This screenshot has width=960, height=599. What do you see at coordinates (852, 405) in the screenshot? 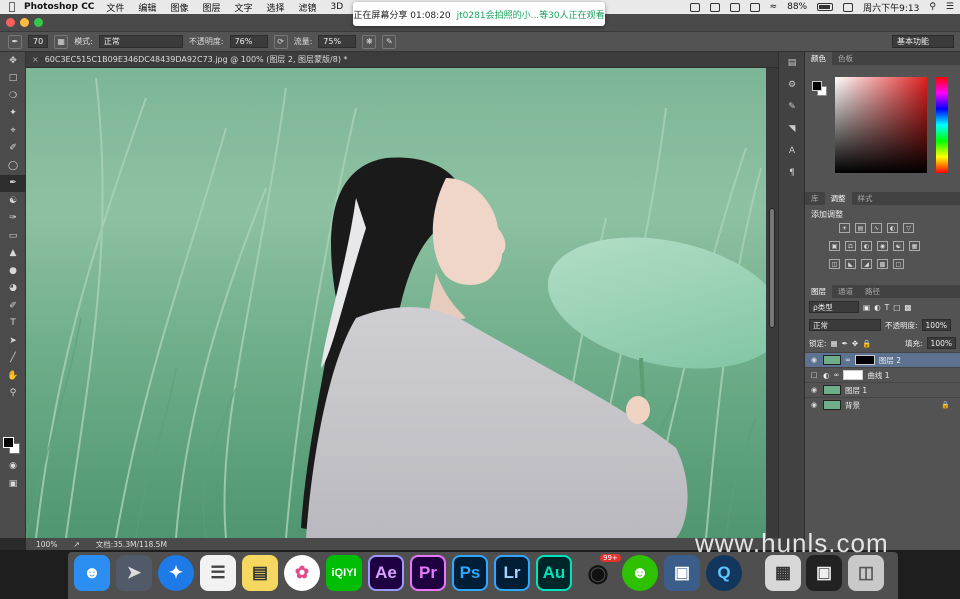
I see `layer-name: 背景` at bounding box center [852, 405].